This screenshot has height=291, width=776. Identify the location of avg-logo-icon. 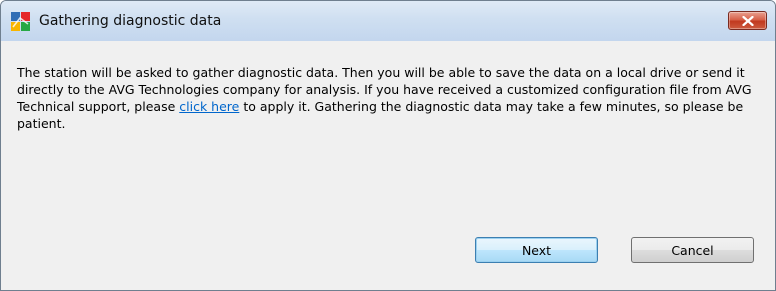
(20, 21).